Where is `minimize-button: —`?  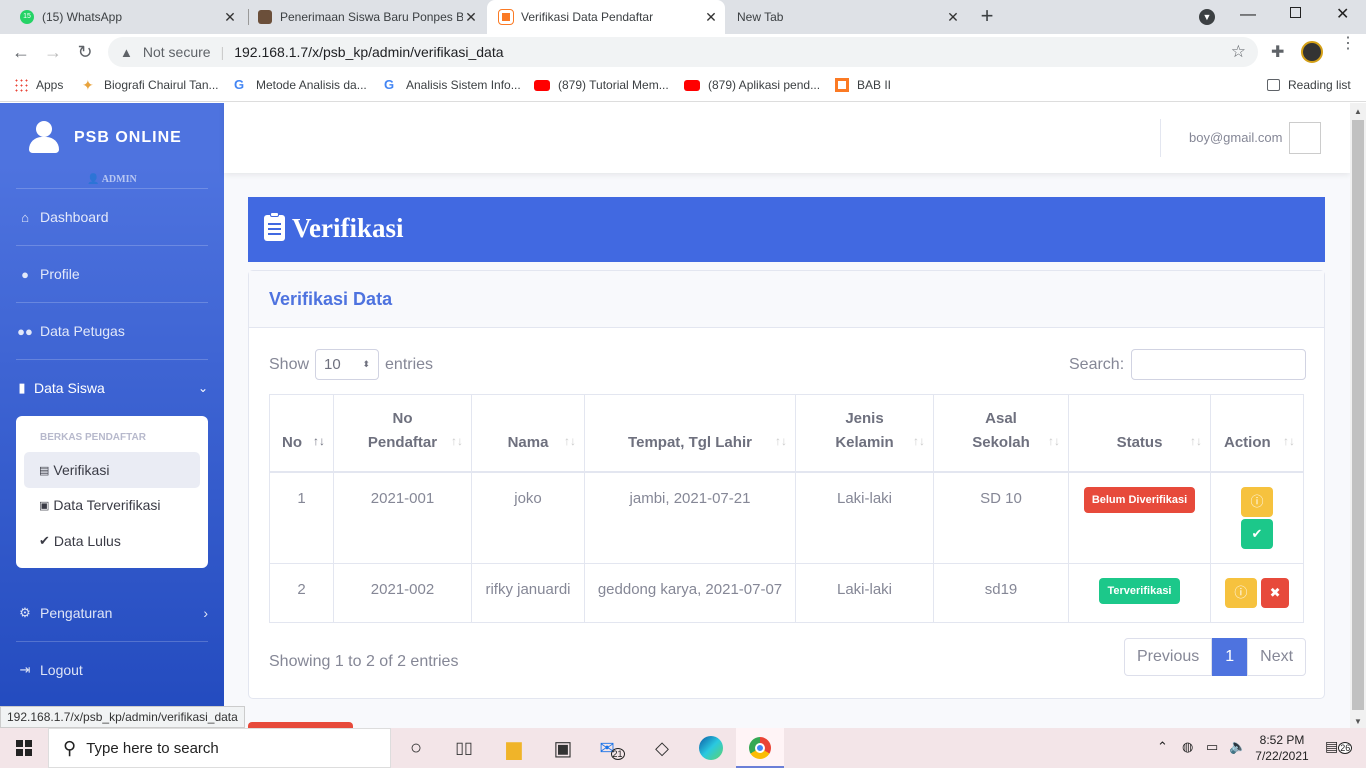 minimize-button: — is located at coordinates (1248, 15).